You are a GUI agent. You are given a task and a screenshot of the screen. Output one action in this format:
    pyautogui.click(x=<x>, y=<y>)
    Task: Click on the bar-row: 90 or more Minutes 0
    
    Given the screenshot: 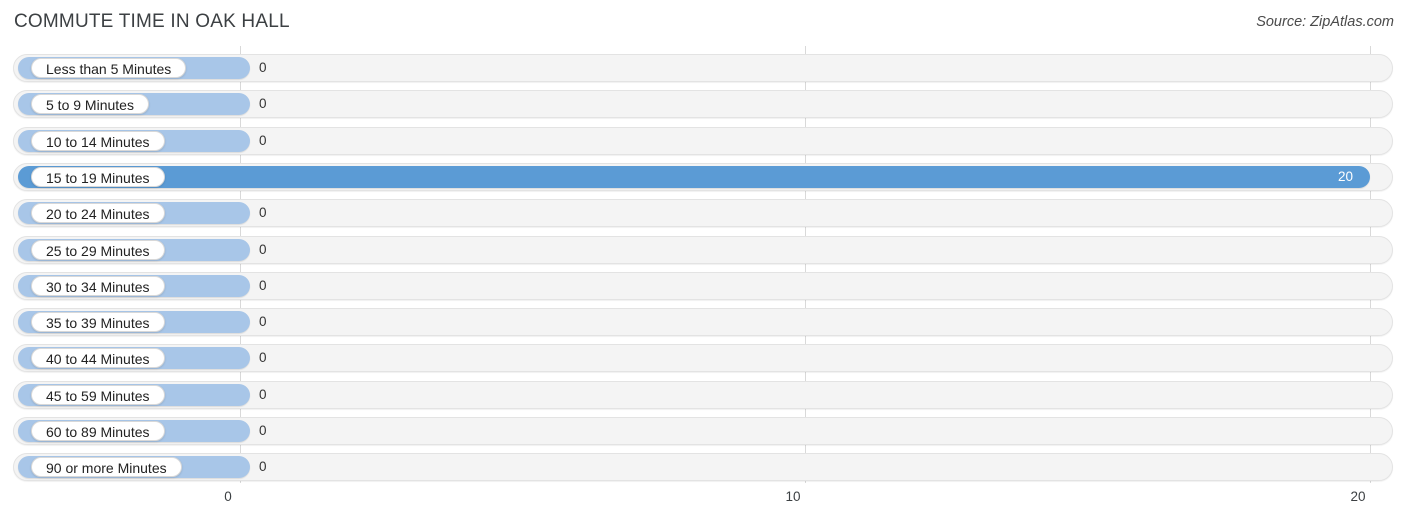 What is the action you would take?
    pyautogui.click(x=703, y=467)
    